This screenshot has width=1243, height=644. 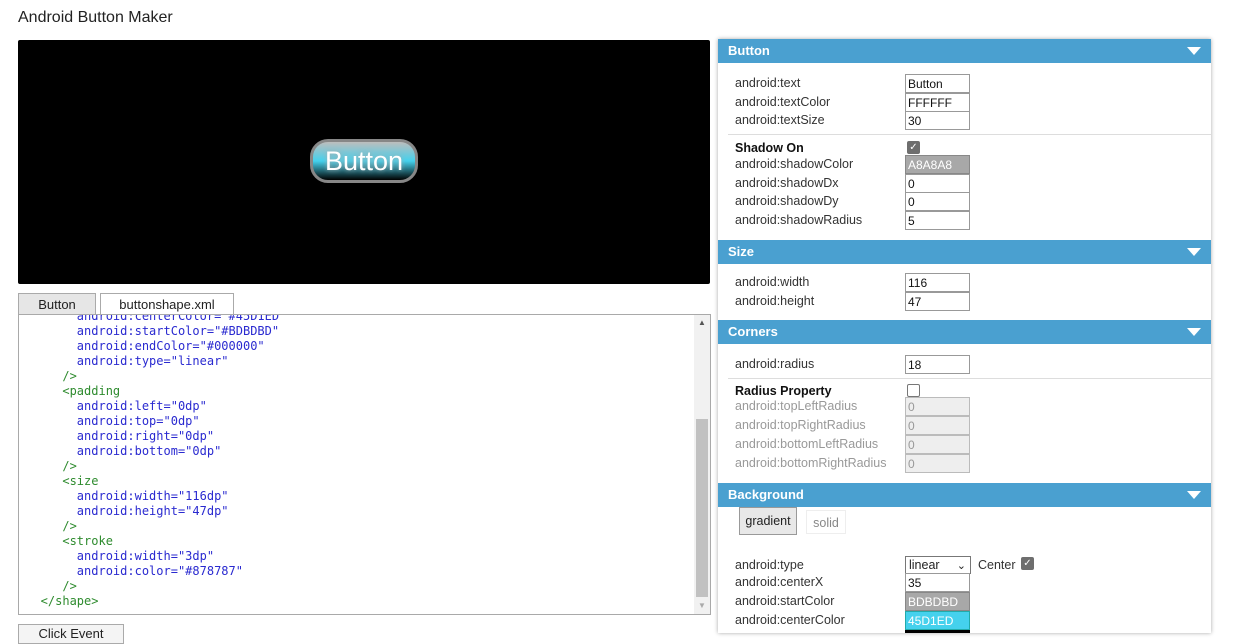 I want to click on row-shadow-radius: android:shadowRadius, so click(x=970, y=220).